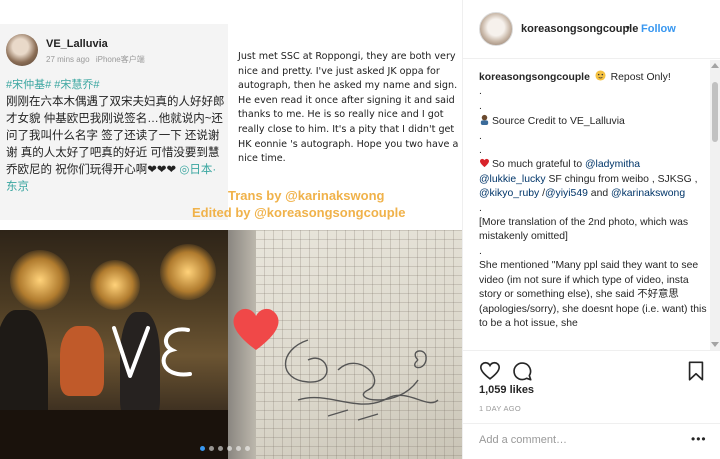 This screenshot has width=720, height=459. What do you see at coordinates (22, 50) in the screenshot?
I see `weibo-avatar` at bounding box center [22, 50].